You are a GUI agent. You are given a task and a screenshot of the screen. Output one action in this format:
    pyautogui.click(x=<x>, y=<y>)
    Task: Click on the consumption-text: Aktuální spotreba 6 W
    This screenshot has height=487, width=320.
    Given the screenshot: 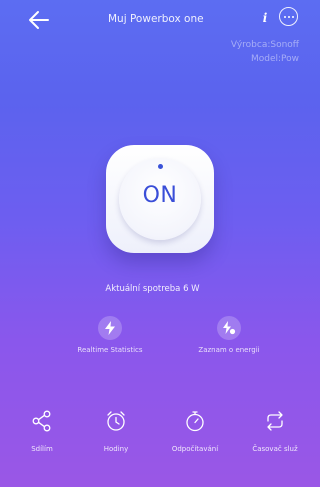 What is the action you would take?
    pyautogui.click(x=152, y=289)
    